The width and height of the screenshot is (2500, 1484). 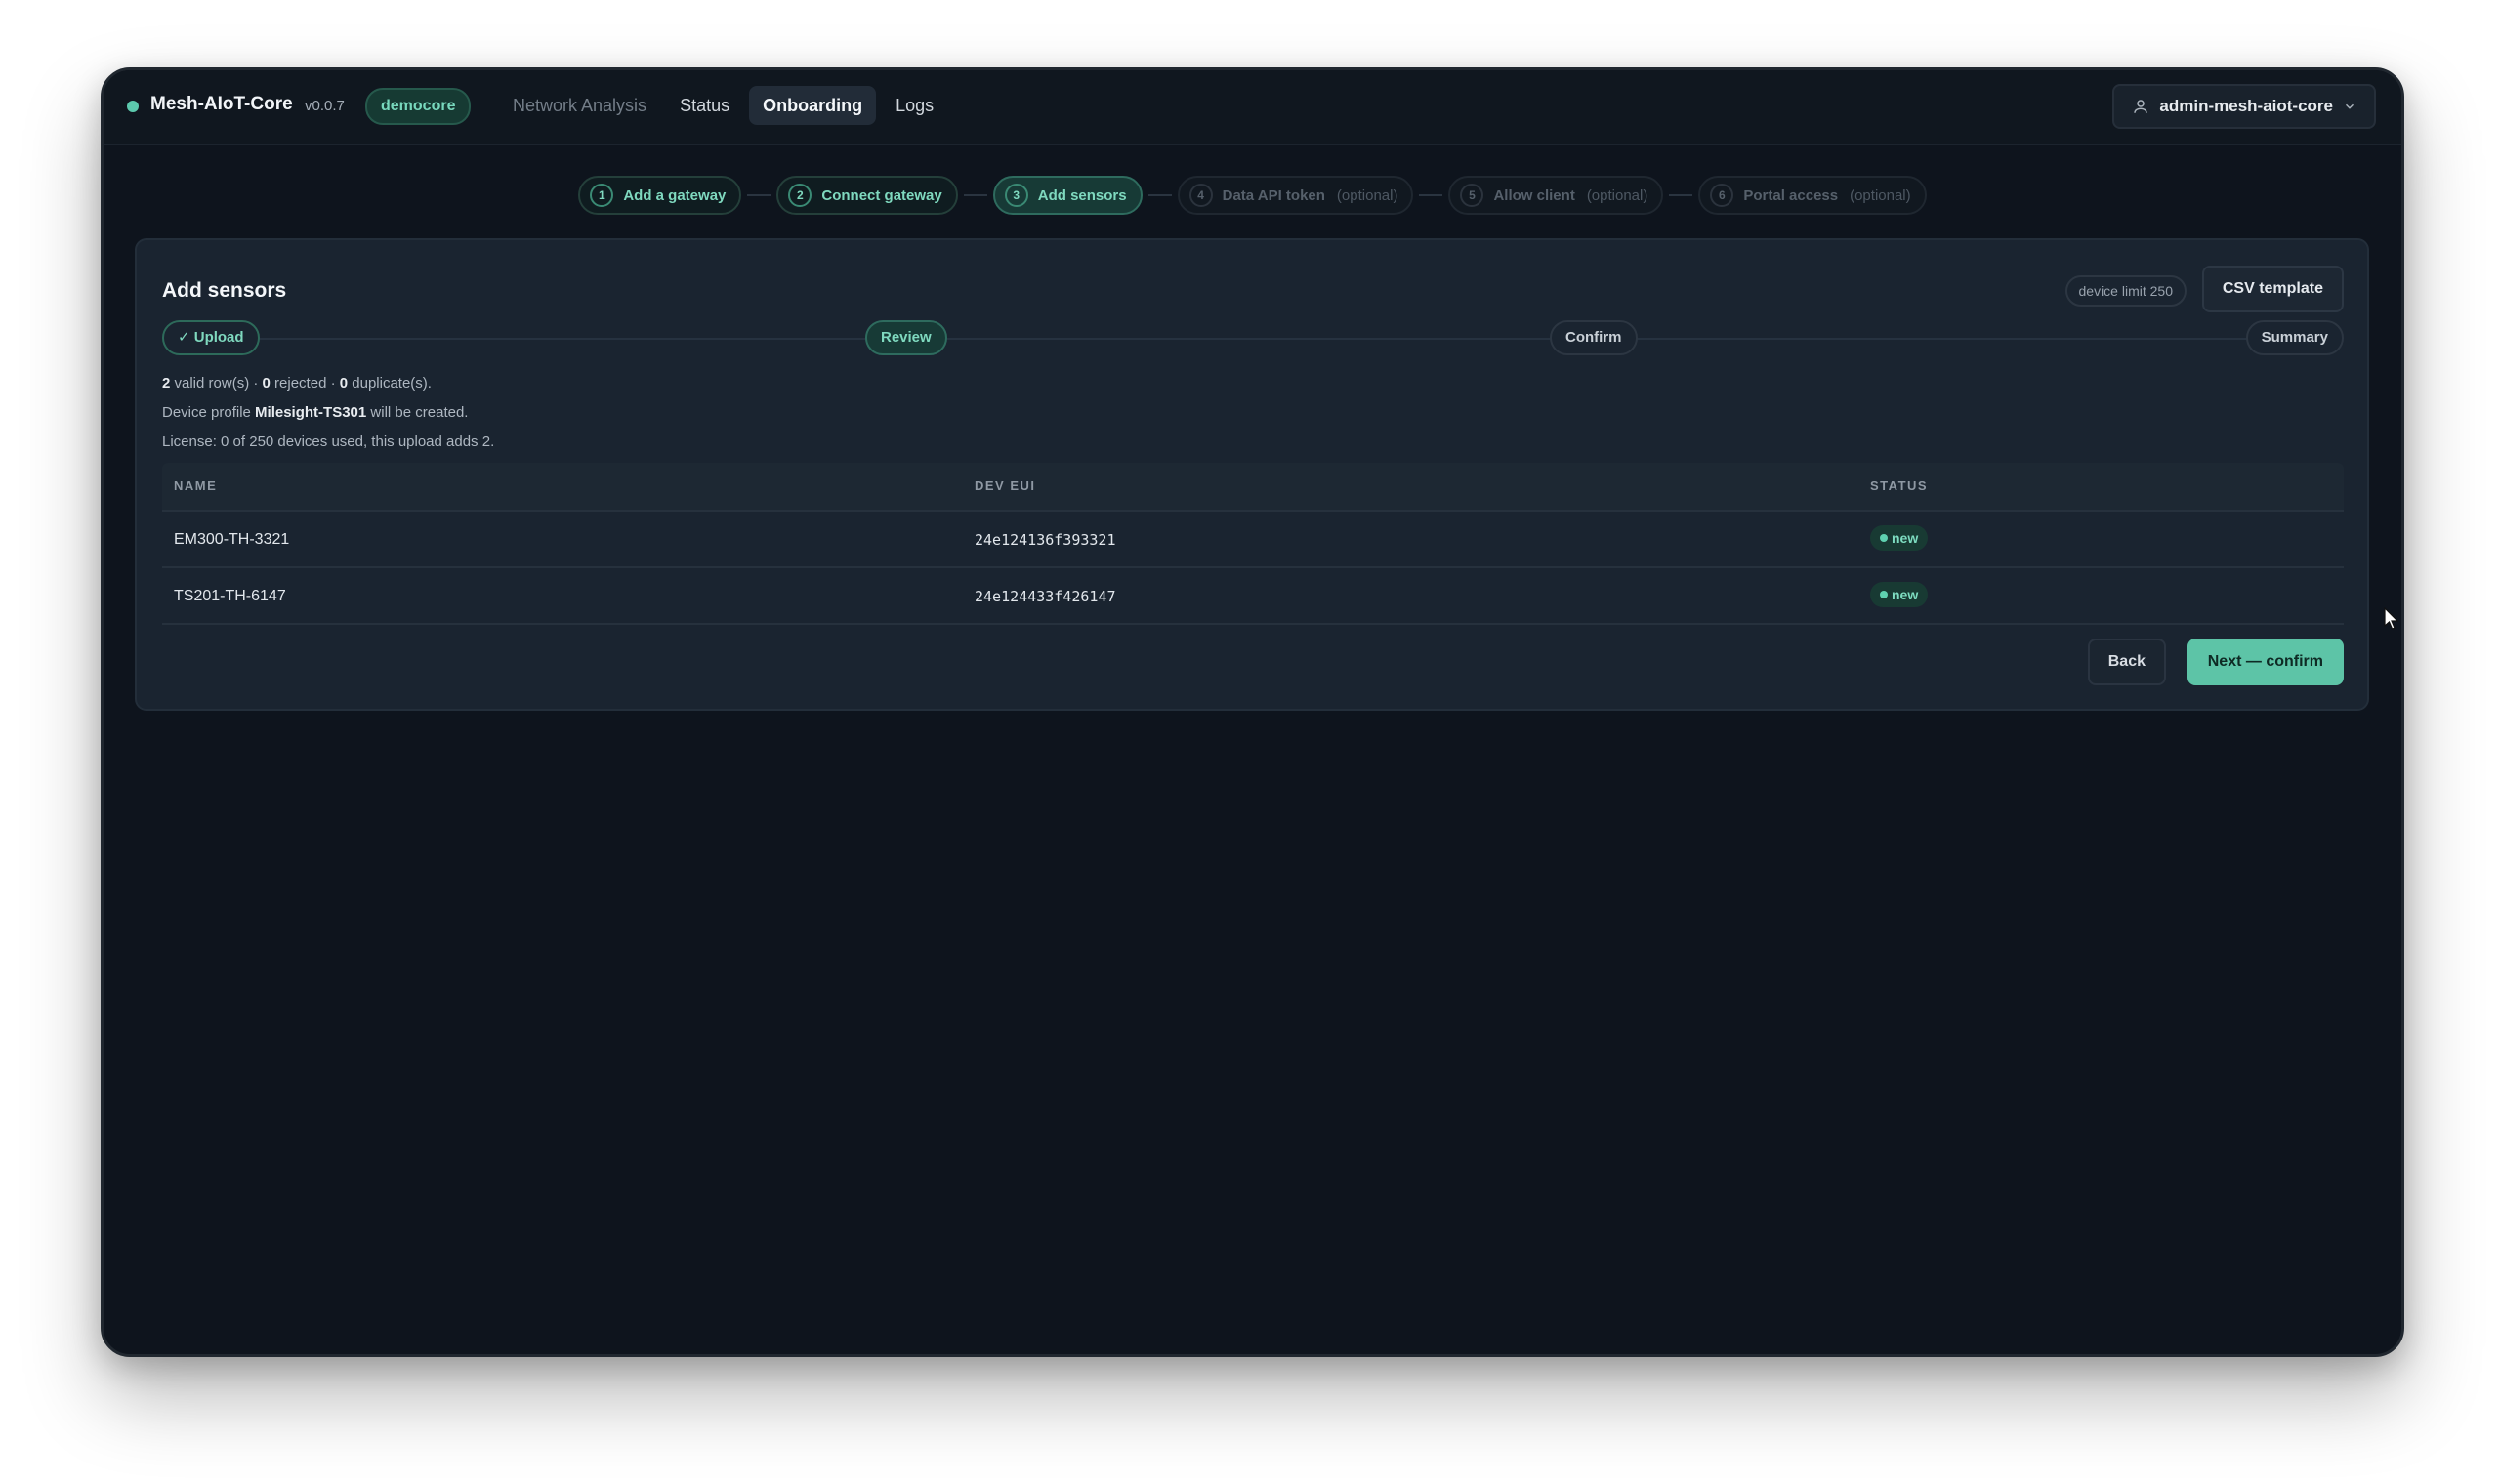 I want to click on user-name: admin-mesh-aiot-core, so click(x=2246, y=106).